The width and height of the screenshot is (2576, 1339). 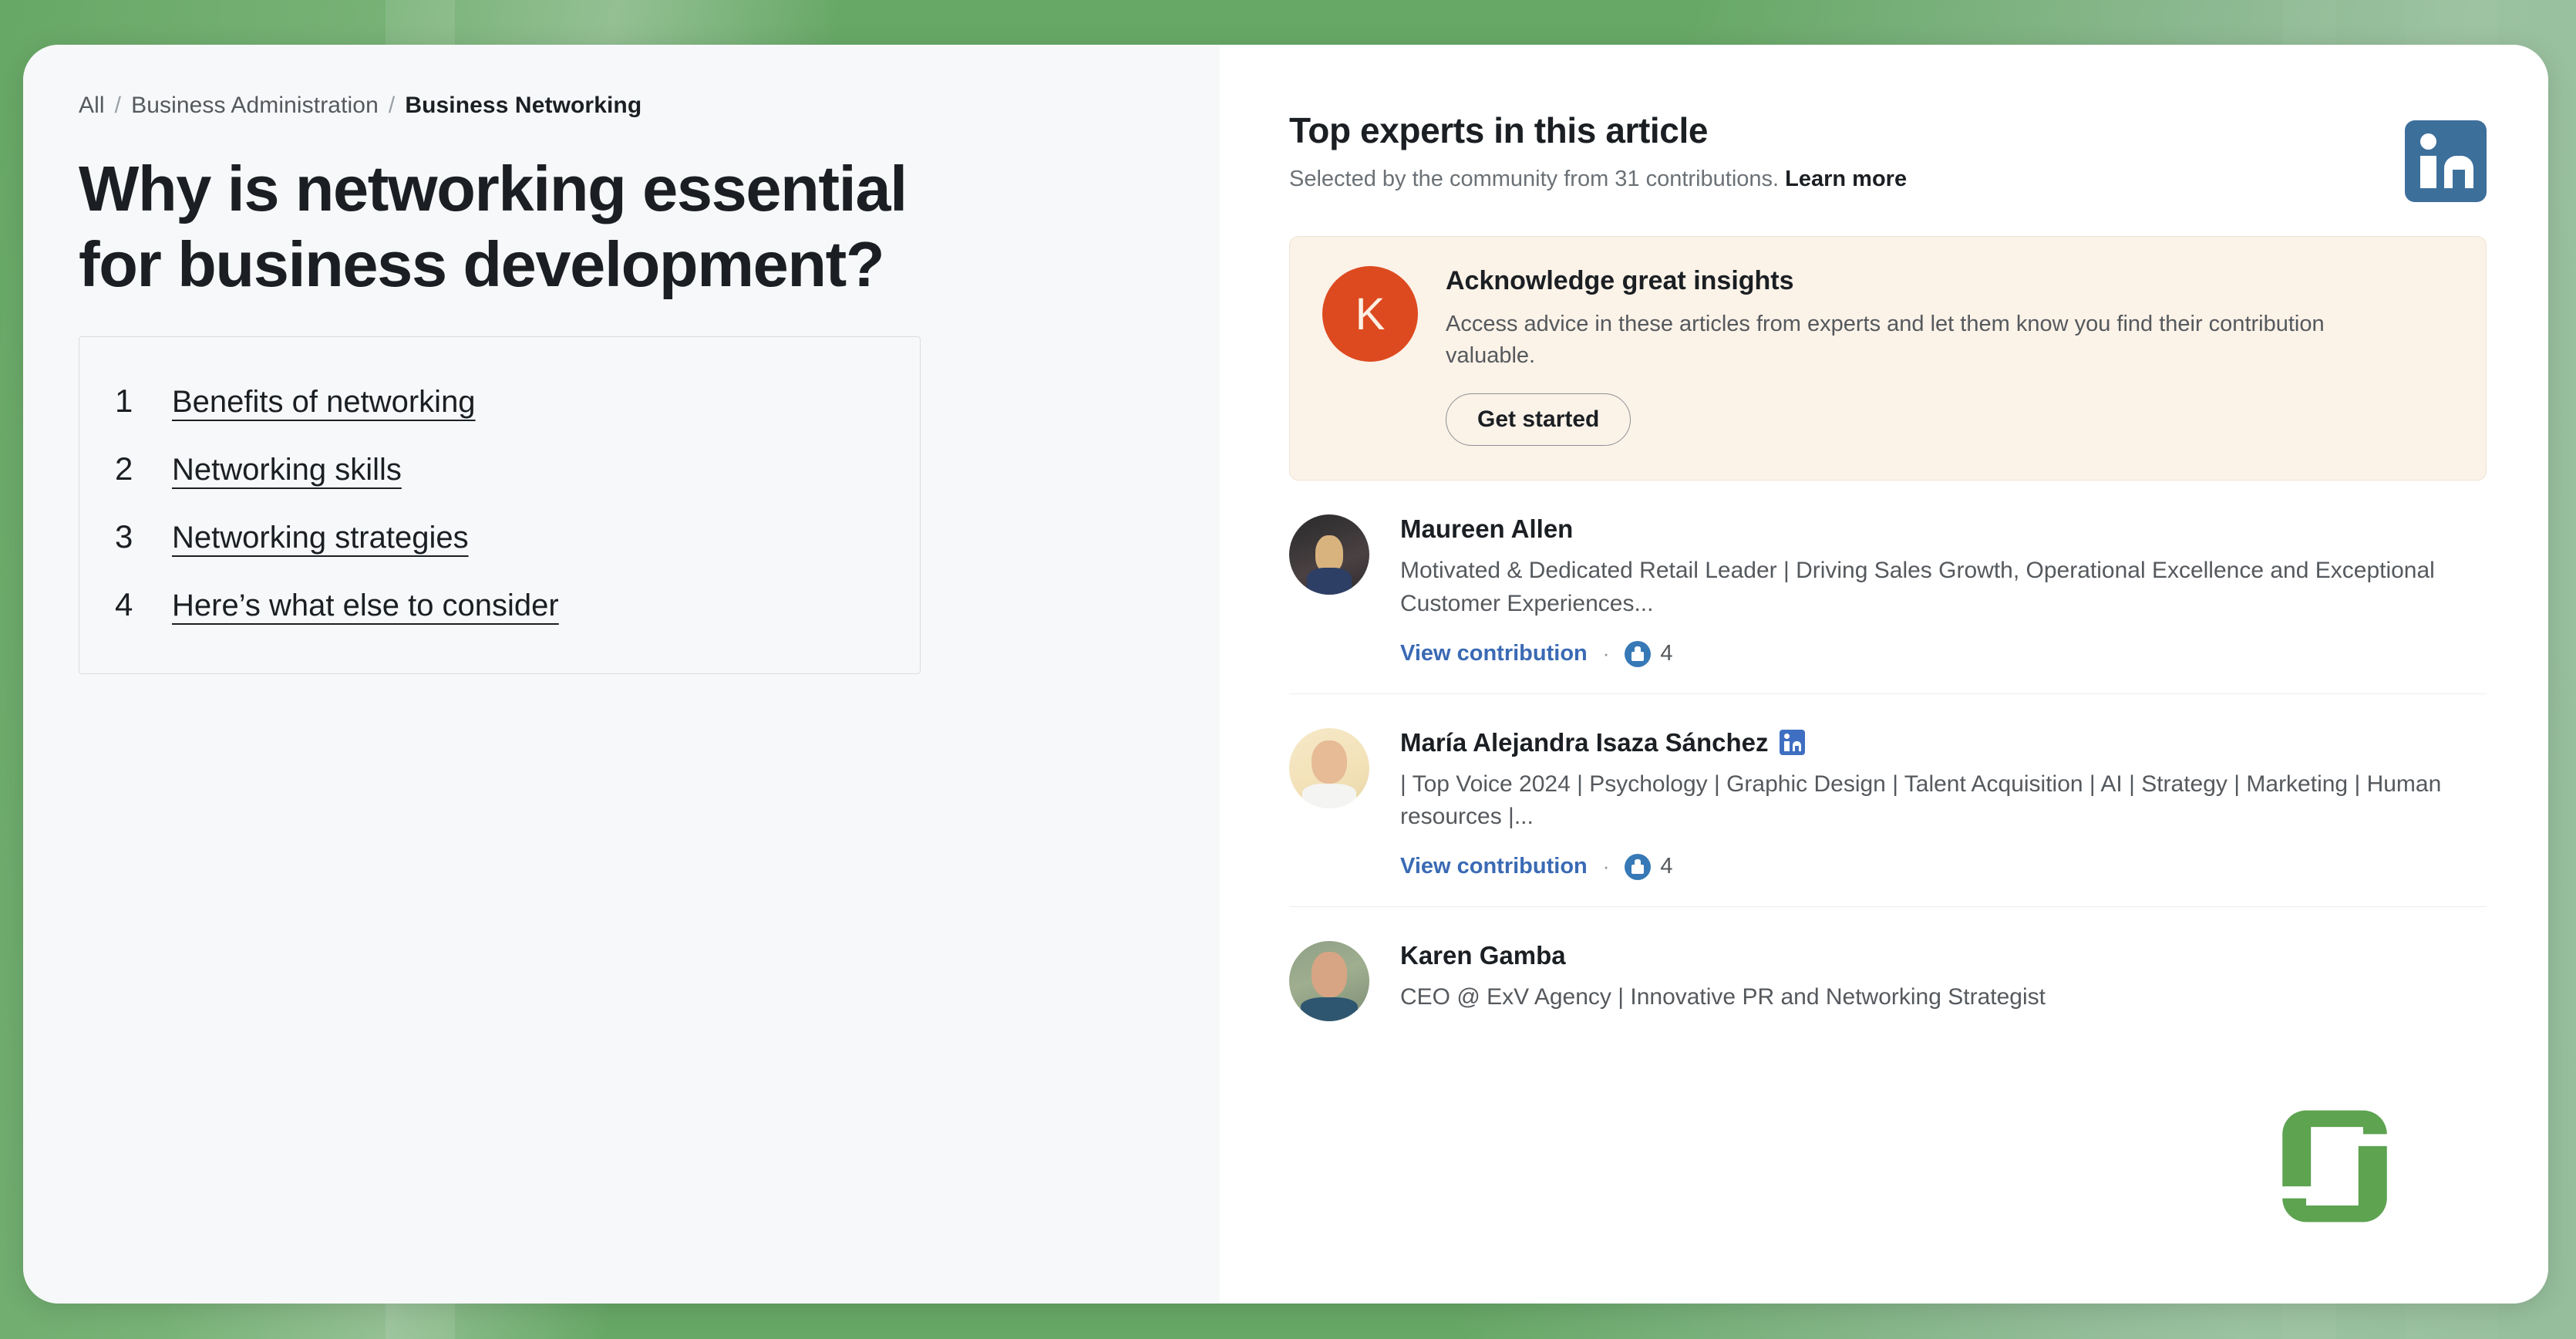 I want to click on toc-item-number: 3, so click(x=124, y=536).